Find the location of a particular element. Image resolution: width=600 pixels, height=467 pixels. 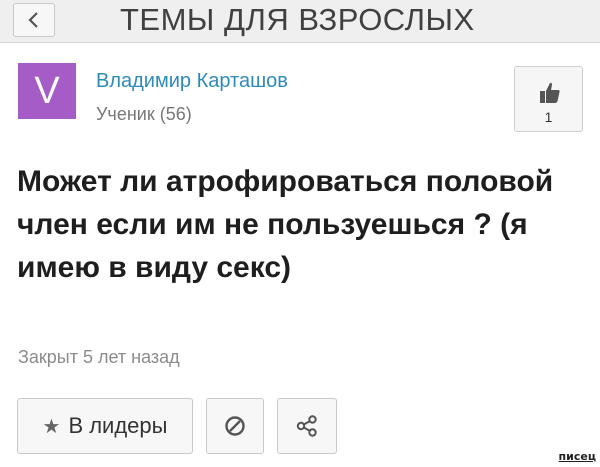

author-rank: Ученик (56) is located at coordinates (144, 114).